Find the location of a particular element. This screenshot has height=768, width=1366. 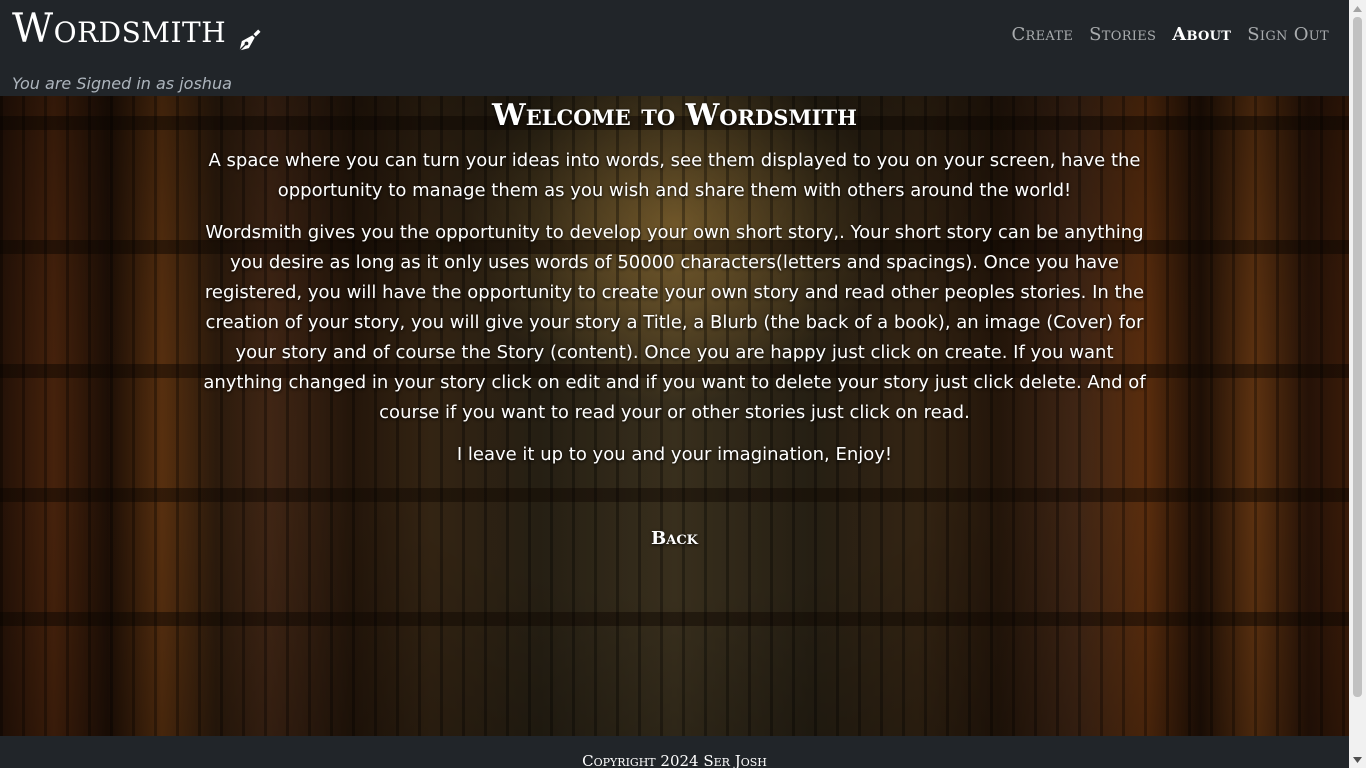

footer: Copyright 2024 Ser Josh is located at coordinates (674, 752).